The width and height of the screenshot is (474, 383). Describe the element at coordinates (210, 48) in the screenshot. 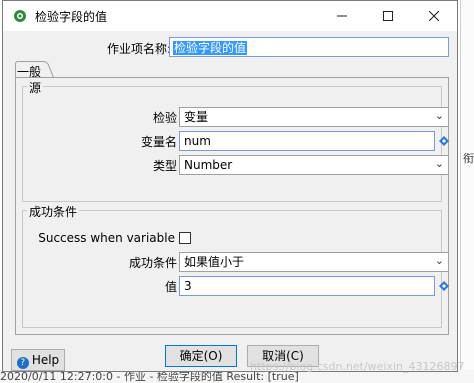

I see `job-entry-name-value: 检验字段的值` at that location.